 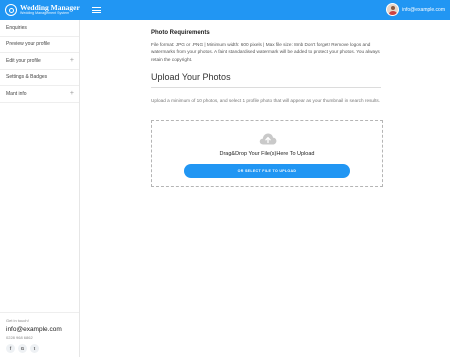 What do you see at coordinates (22, 348) in the screenshot?
I see `google-icon: G` at bounding box center [22, 348].